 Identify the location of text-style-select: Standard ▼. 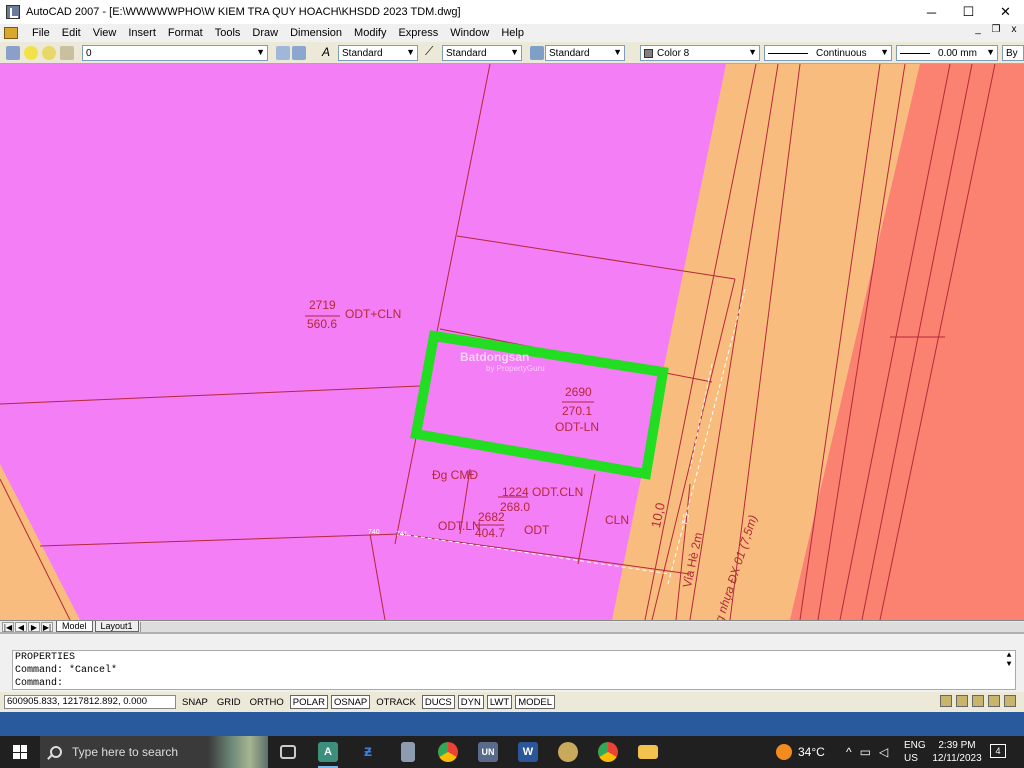
(378, 53).